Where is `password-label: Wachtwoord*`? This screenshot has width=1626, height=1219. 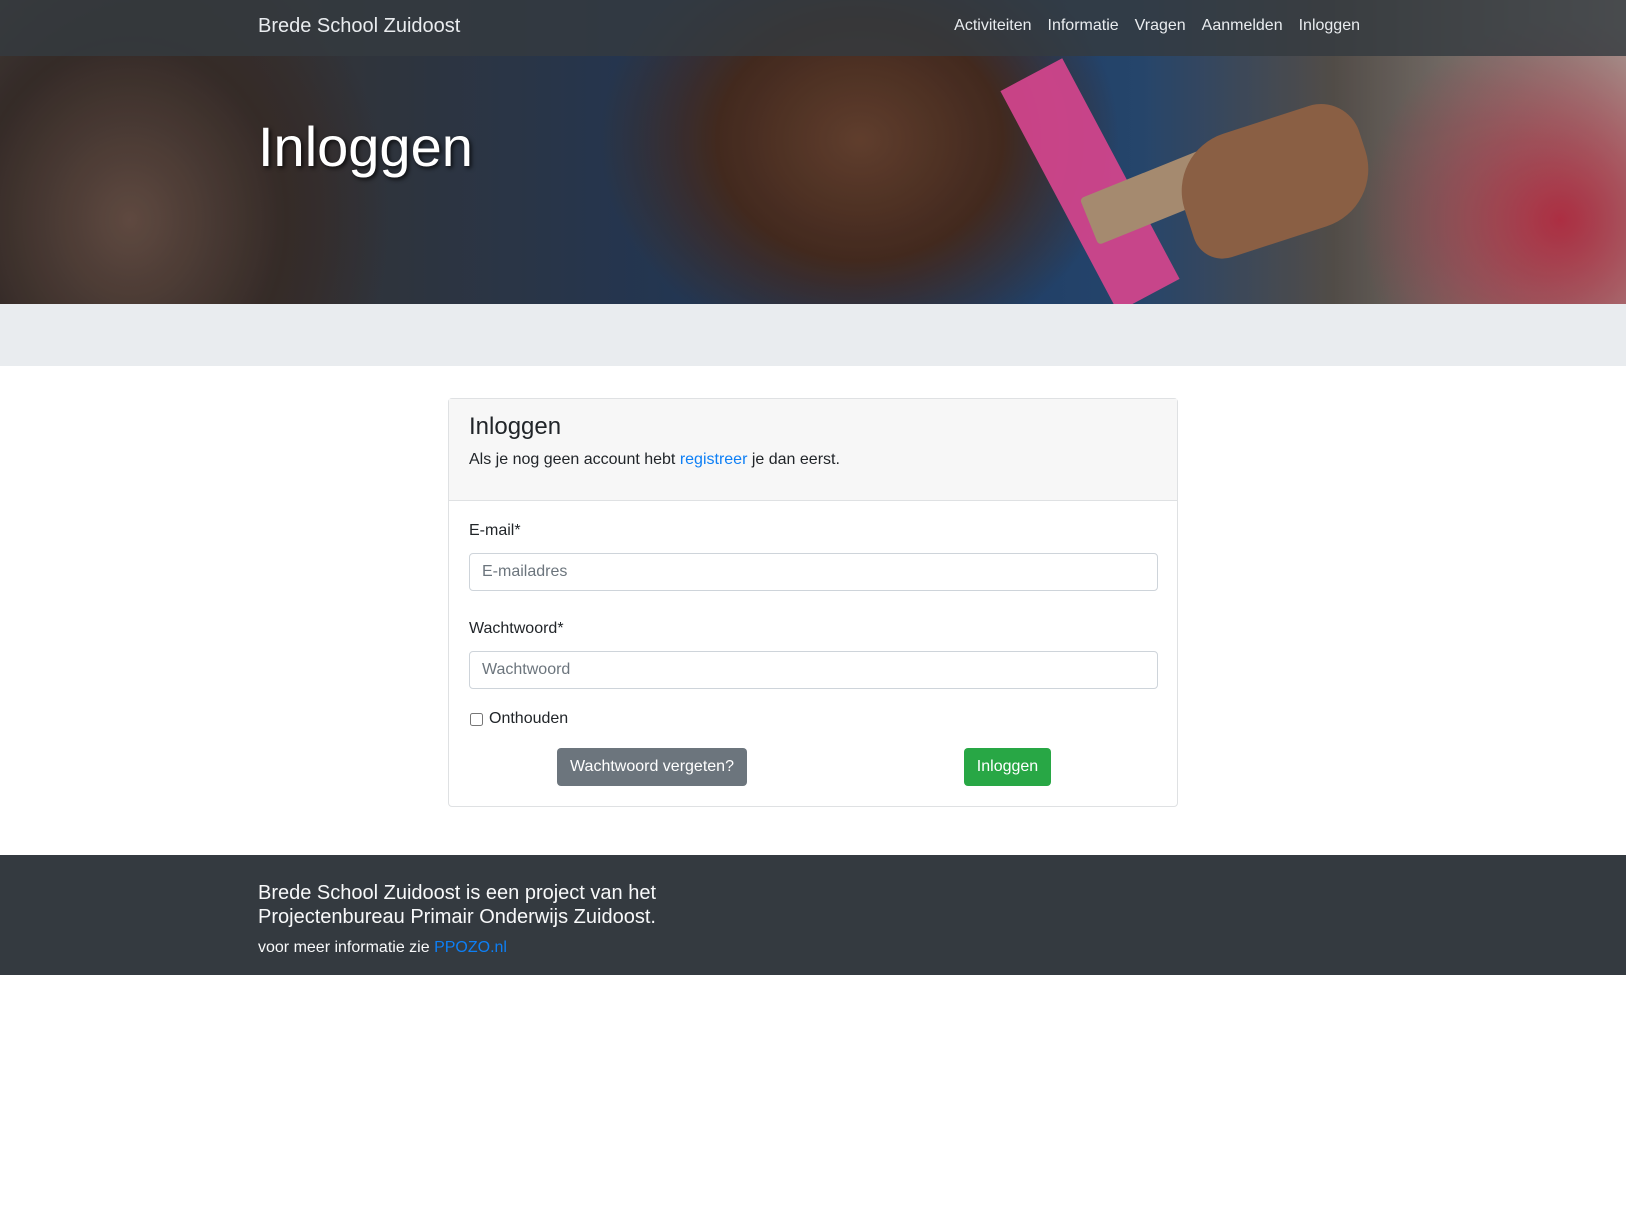 password-label: Wachtwoord* is located at coordinates (516, 628).